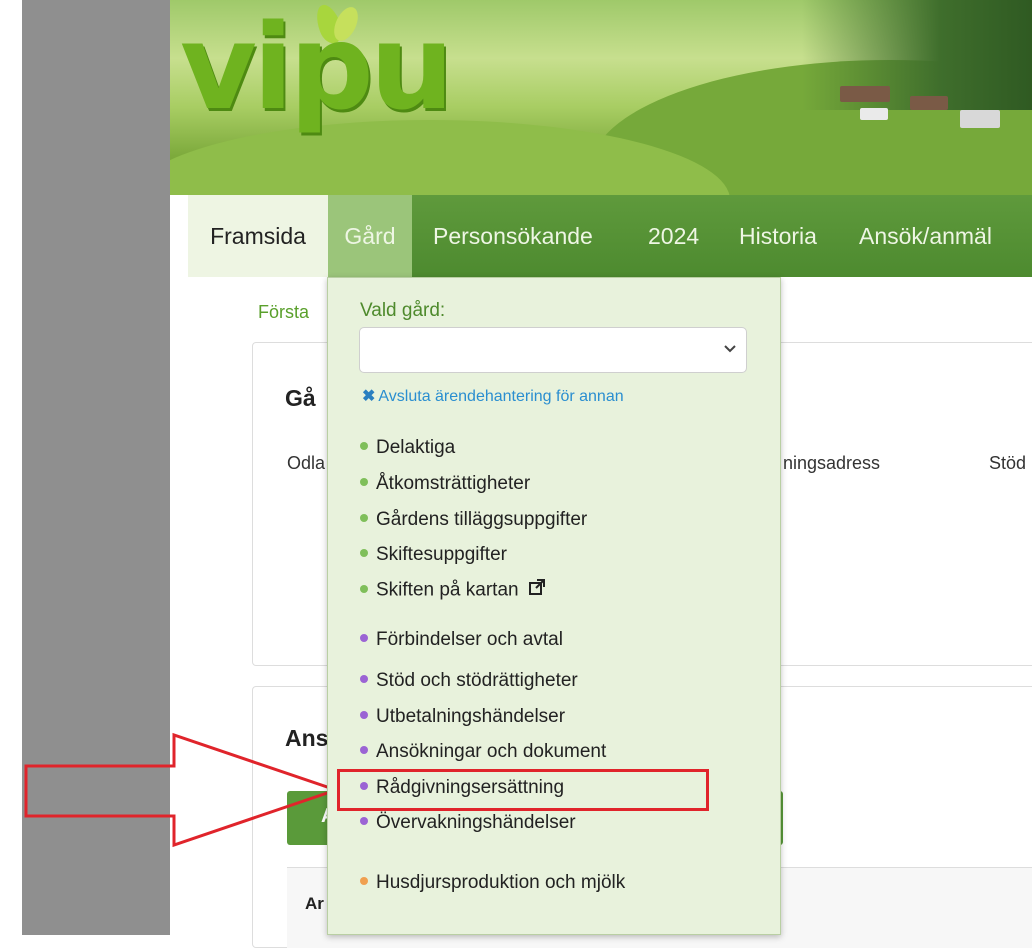  I want to click on breadcrumb: Förstа, so click(283, 312).